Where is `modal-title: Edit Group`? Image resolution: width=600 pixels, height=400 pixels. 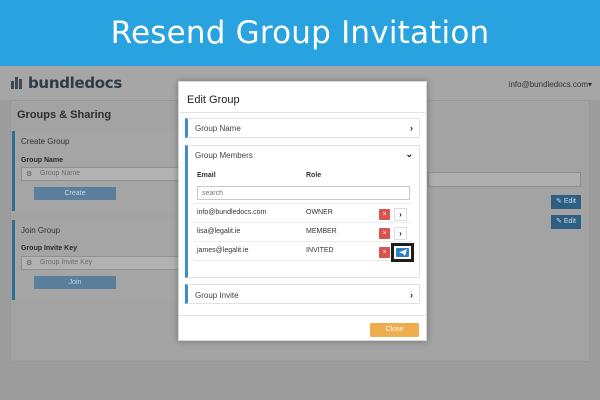 modal-title: Edit Group is located at coordinates (213, 100).